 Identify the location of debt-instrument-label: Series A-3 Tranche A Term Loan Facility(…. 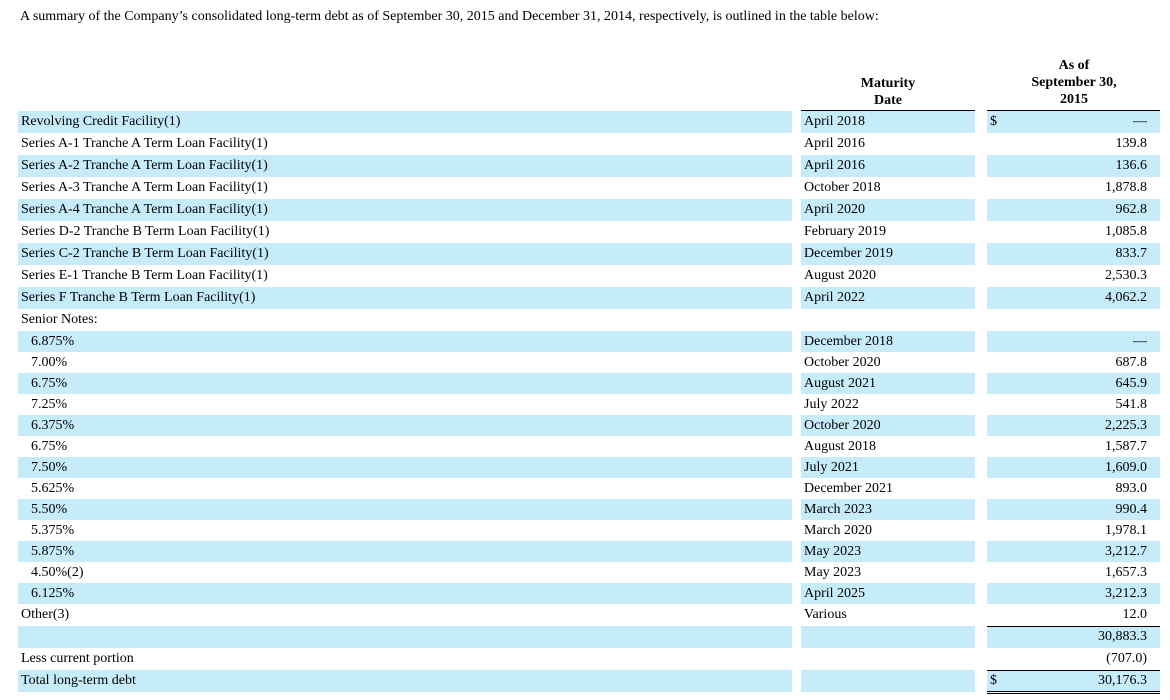
(144, 187).